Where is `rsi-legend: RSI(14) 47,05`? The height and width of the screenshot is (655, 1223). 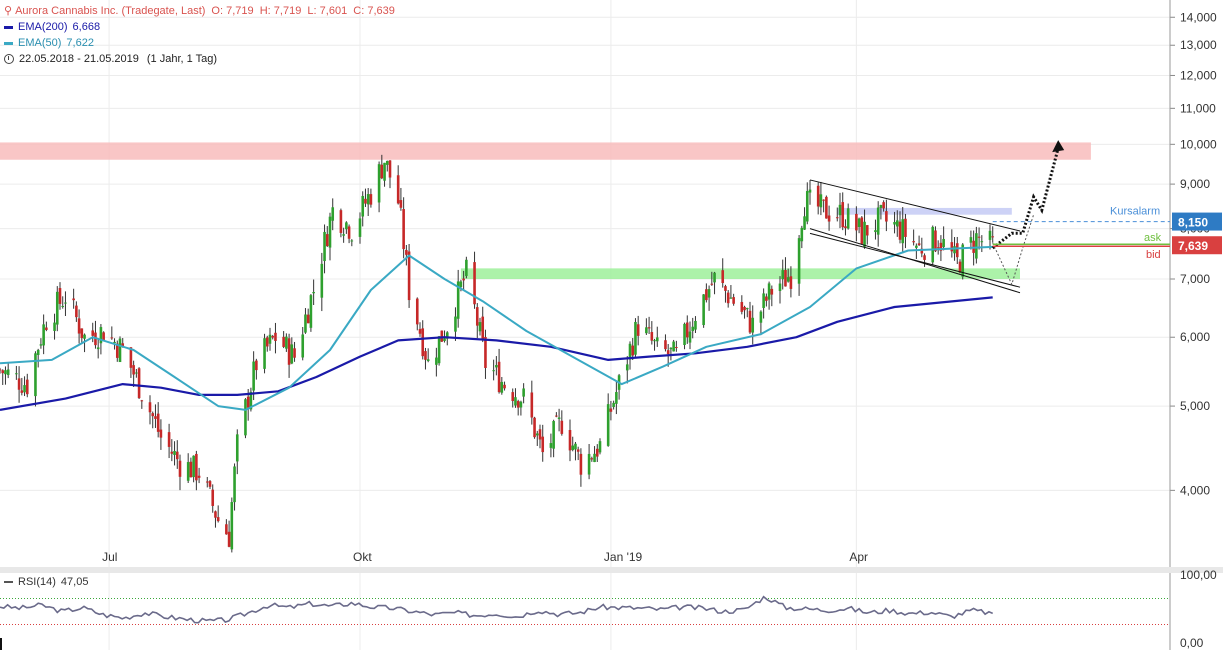 rsi-legend: RSI(14) 47,05 is located at coordinates (46, 582).